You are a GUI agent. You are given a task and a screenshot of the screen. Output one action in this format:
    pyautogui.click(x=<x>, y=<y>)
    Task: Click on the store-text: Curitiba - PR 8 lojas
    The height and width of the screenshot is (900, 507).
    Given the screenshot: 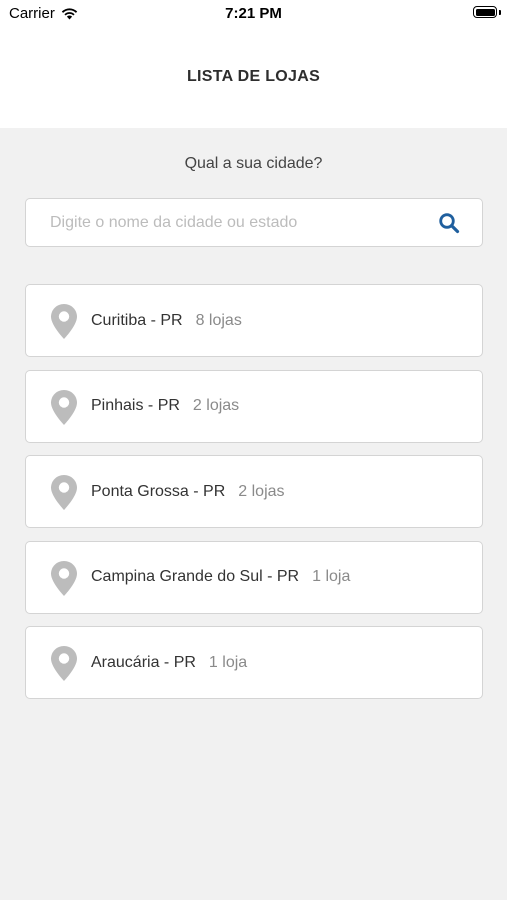 What is the action you would take?
    pyautogui.click(x=166, y=320)
    